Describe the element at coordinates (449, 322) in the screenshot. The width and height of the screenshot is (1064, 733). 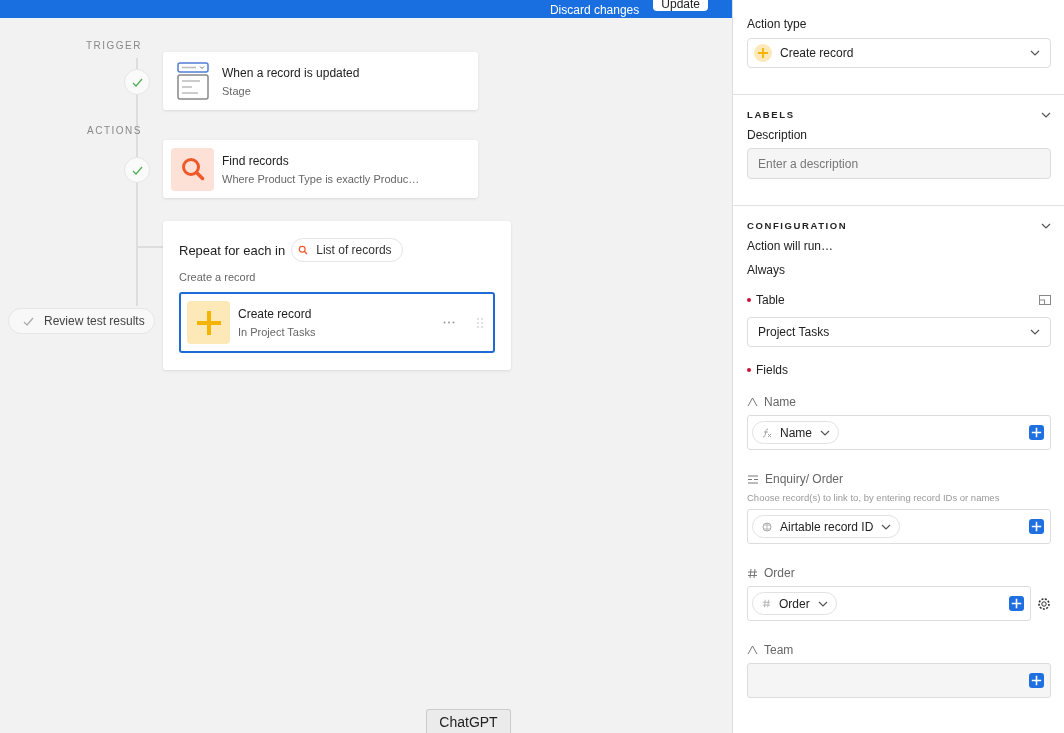
I see `more-icon` at that location.